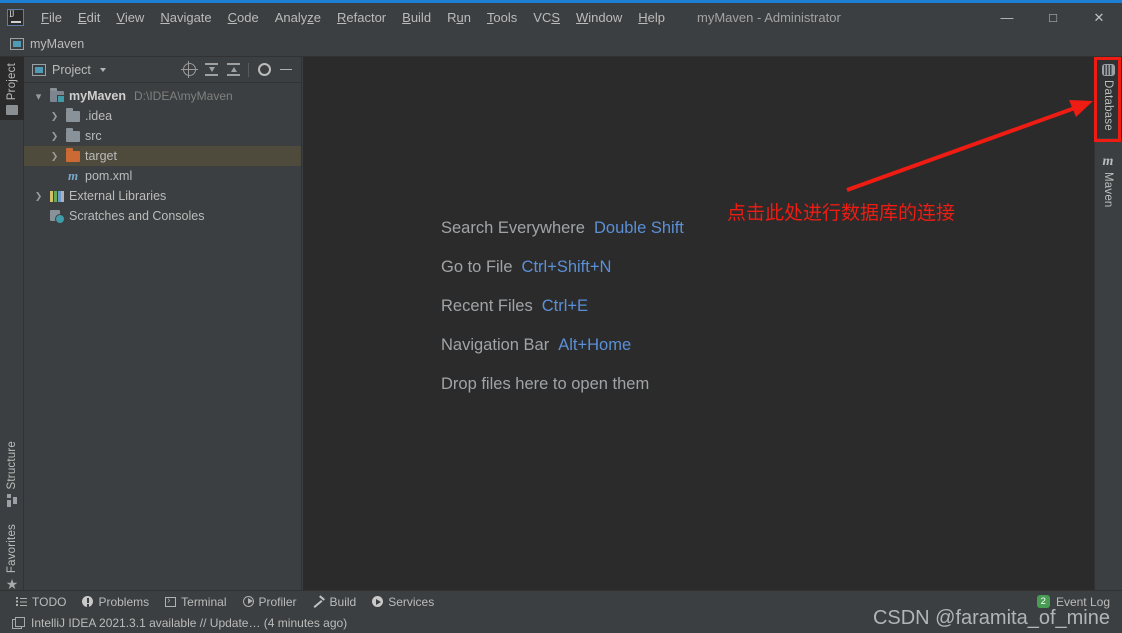  I want to click on bottom-item-label: Problems, so click(124, 601).